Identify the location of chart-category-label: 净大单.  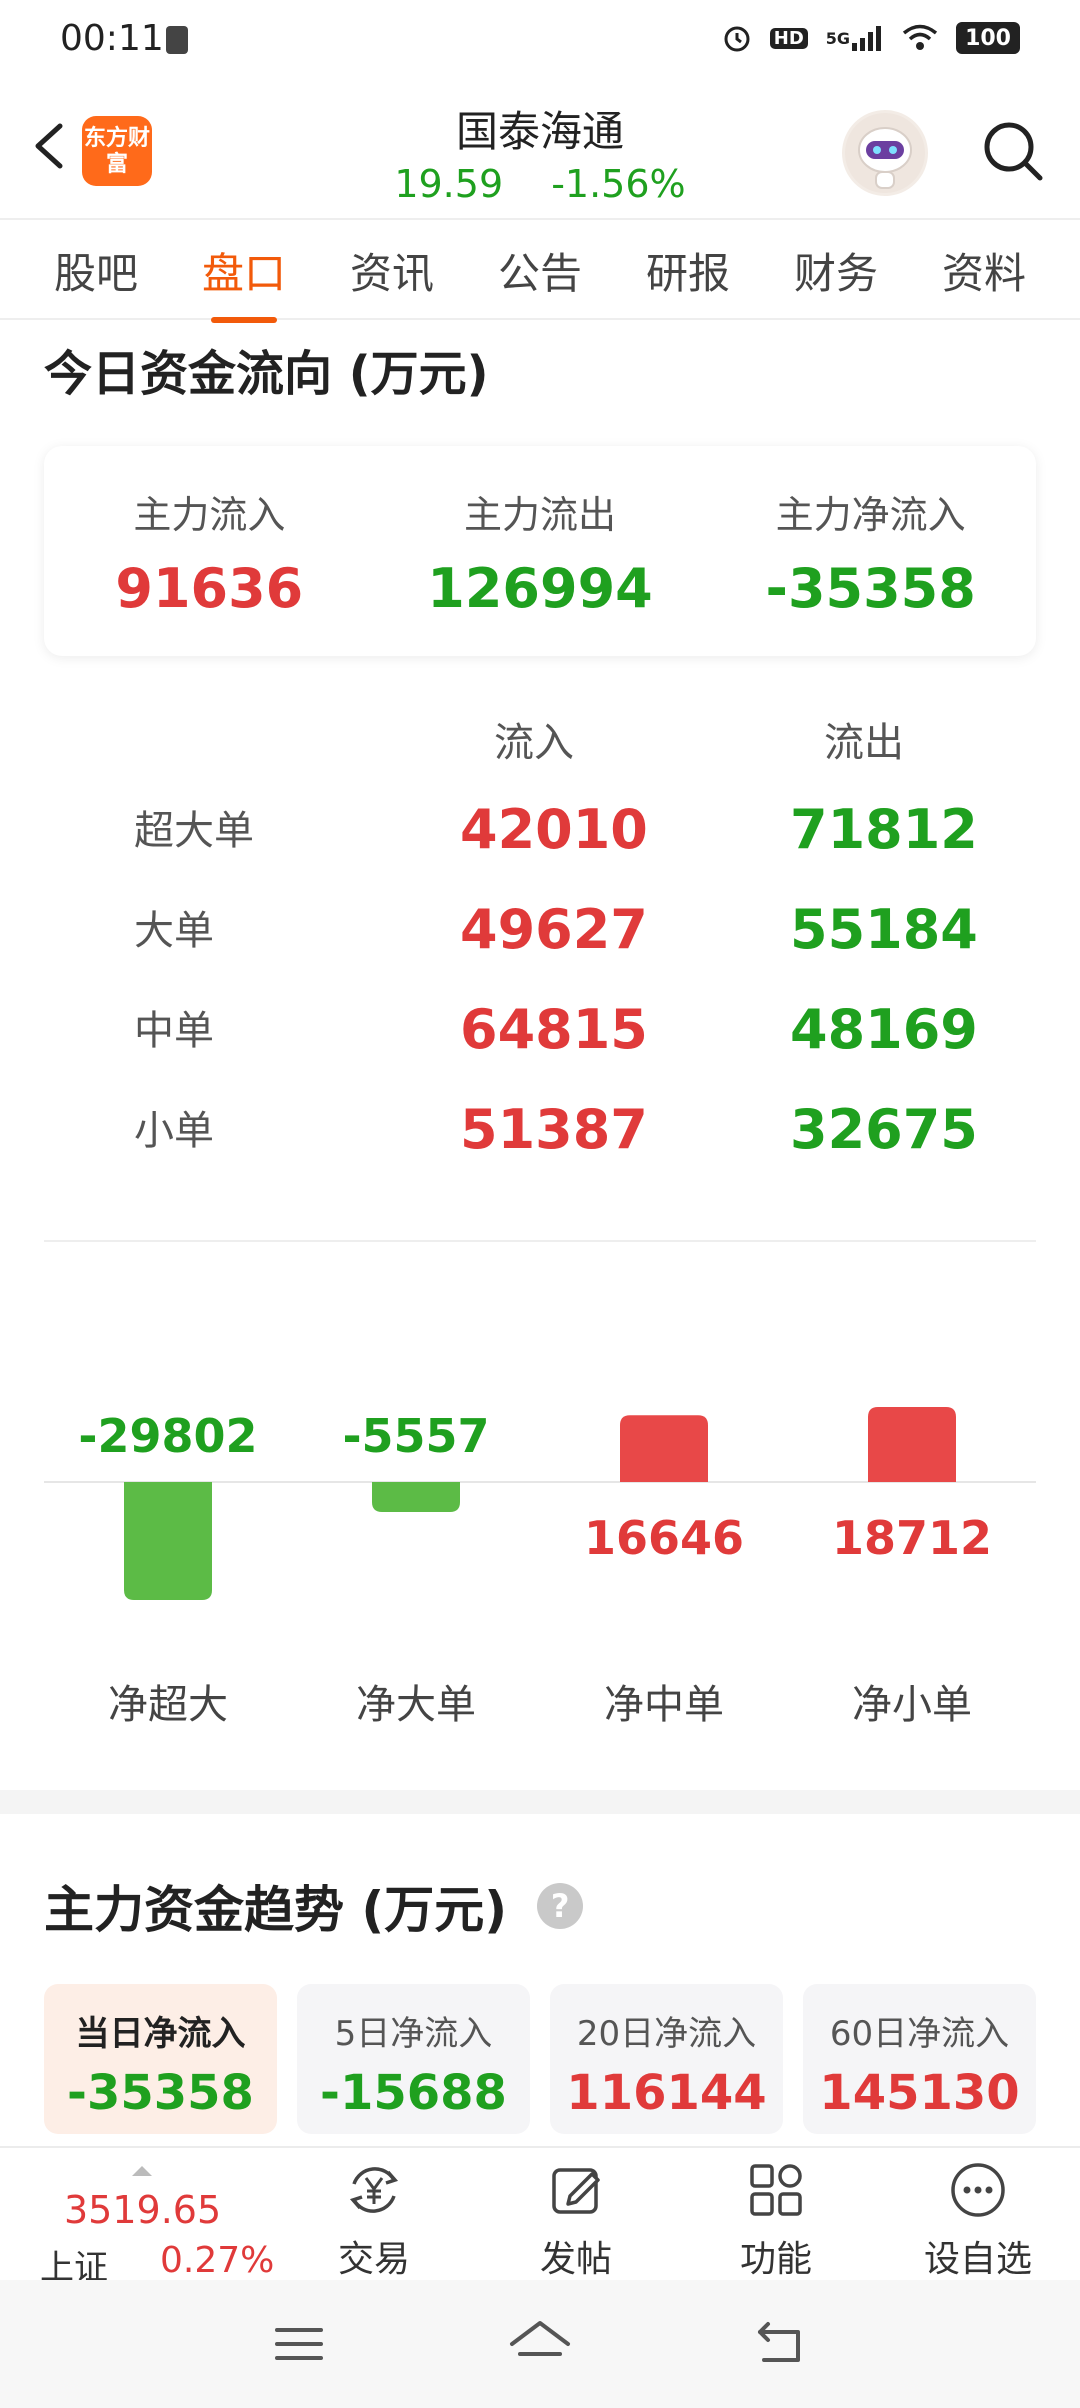
(416, 1705).